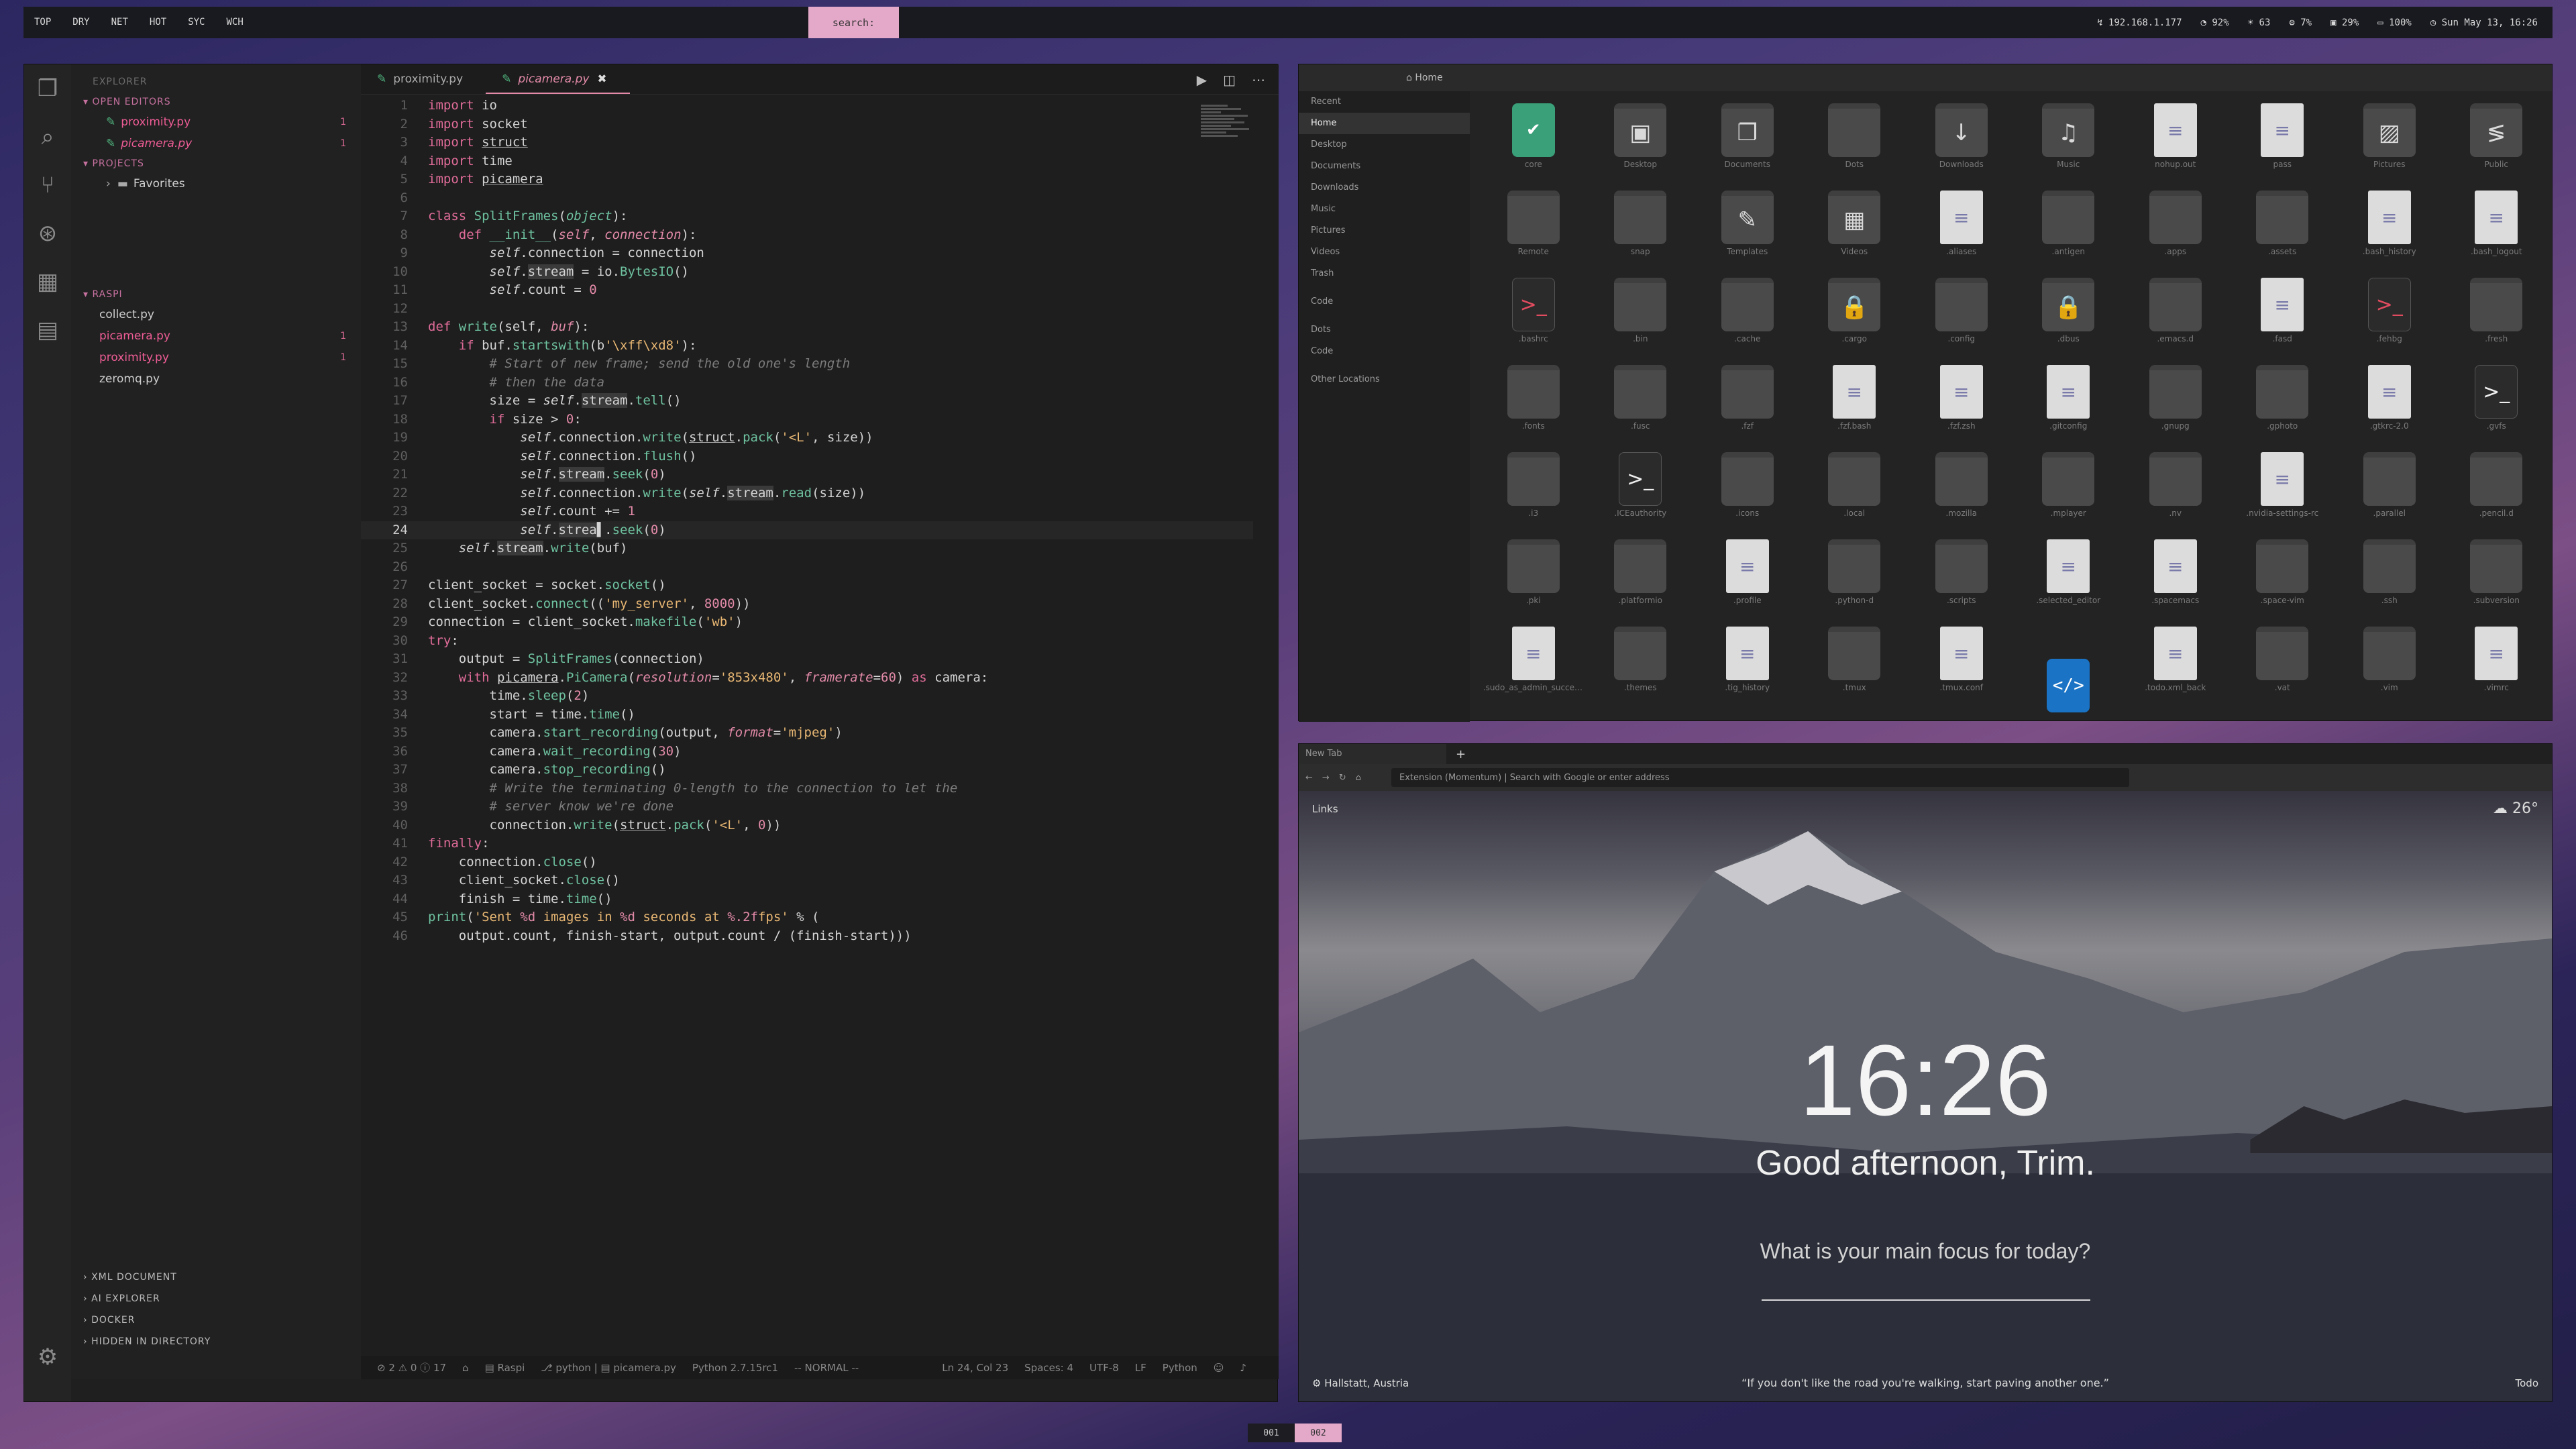 The image size is (2576, 1449). I want to click on file-item: 🔒 .cargo, so click(1855, 321).